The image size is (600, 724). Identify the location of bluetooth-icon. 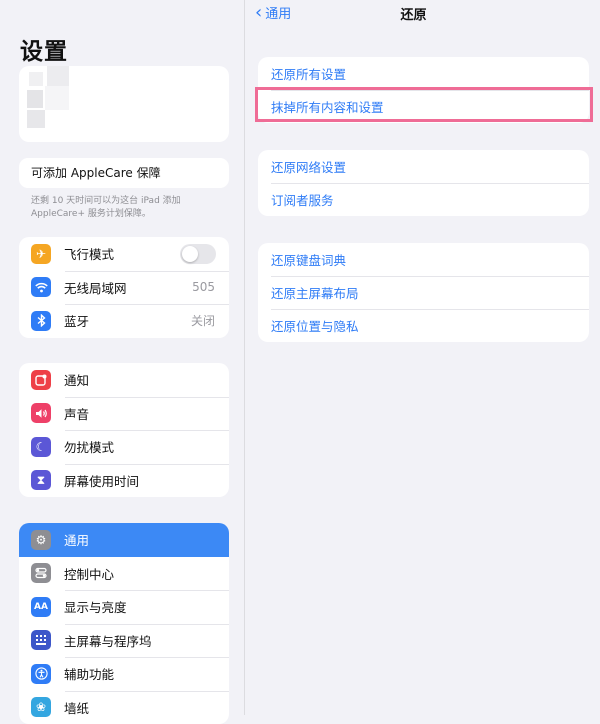
(41, 321).